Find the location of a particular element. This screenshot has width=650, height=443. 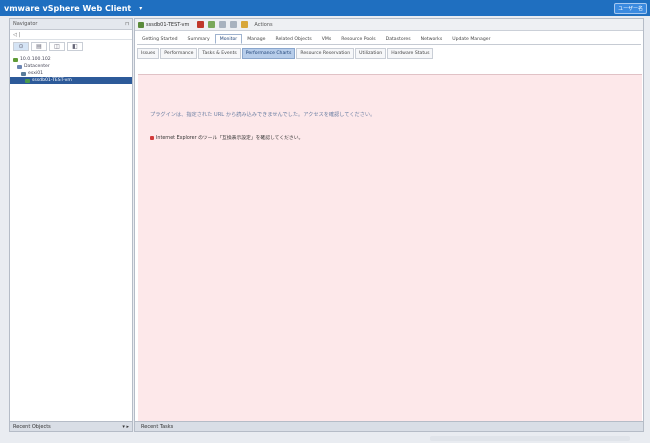

tree-item: Datacenter is located at coordinates (71, 66).